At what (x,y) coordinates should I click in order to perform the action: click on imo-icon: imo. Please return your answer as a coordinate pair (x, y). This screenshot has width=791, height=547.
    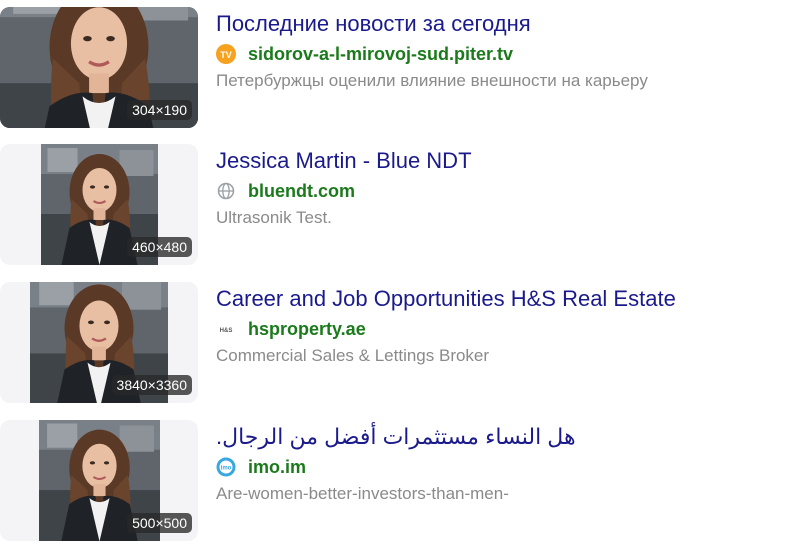
    Looking at the image, I should click on (226, 467).